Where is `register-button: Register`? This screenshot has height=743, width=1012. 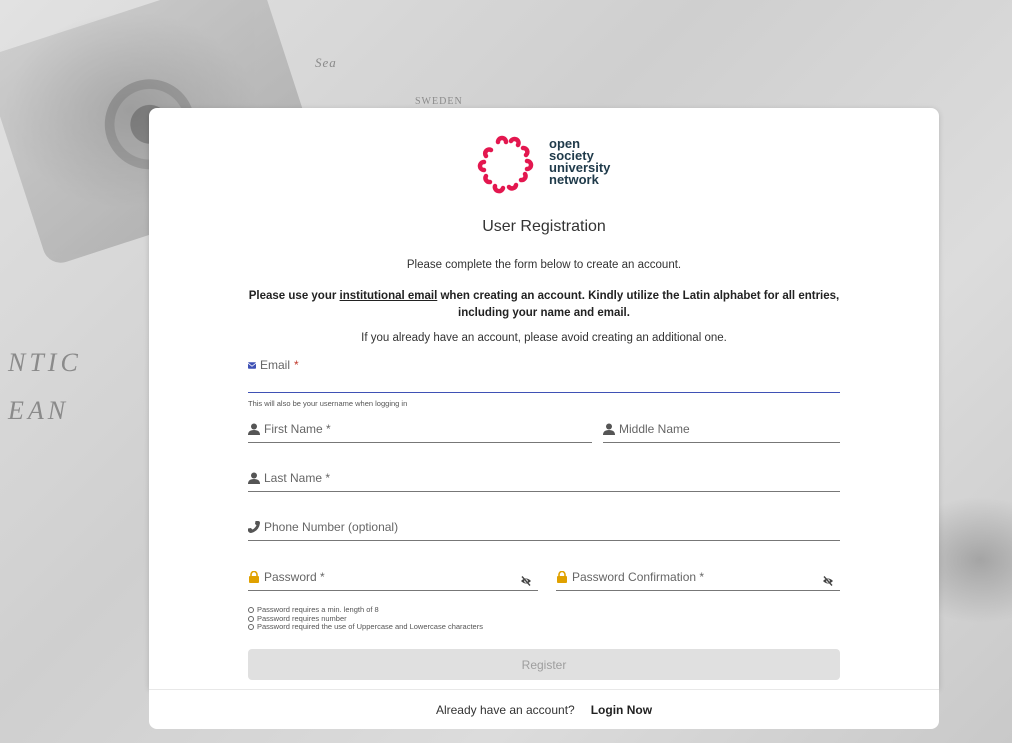
register-button: Register is located at coordinates (544, 664).